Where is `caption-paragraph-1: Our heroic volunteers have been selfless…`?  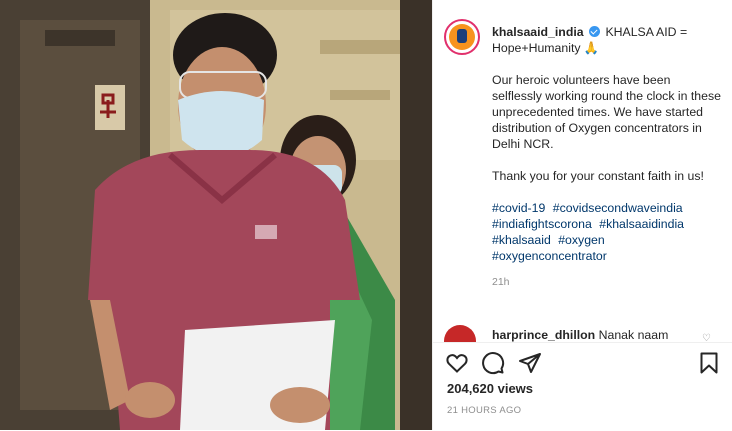
caption-paragraph-1: Our heroic volunteers have been selfless… is located at coordinates (606, 112).